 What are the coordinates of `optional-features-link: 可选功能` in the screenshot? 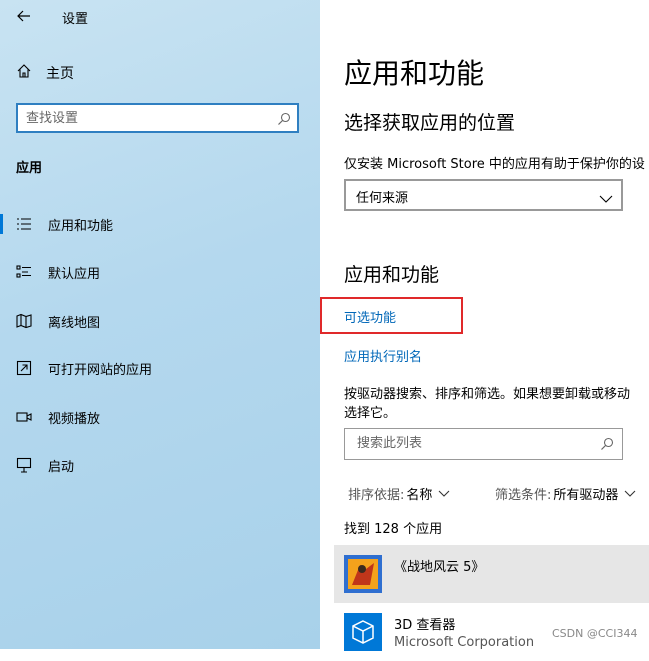 It's located at (370, 316).